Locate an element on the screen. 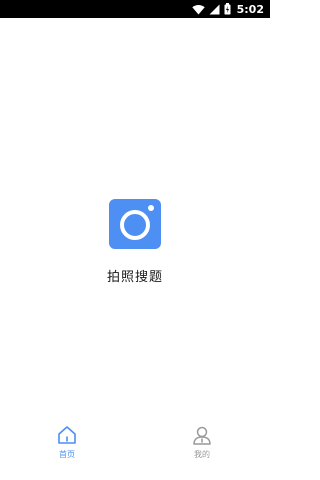 The image size is (320, 480). cell-signal-icon is located at coordinates (214, 9).